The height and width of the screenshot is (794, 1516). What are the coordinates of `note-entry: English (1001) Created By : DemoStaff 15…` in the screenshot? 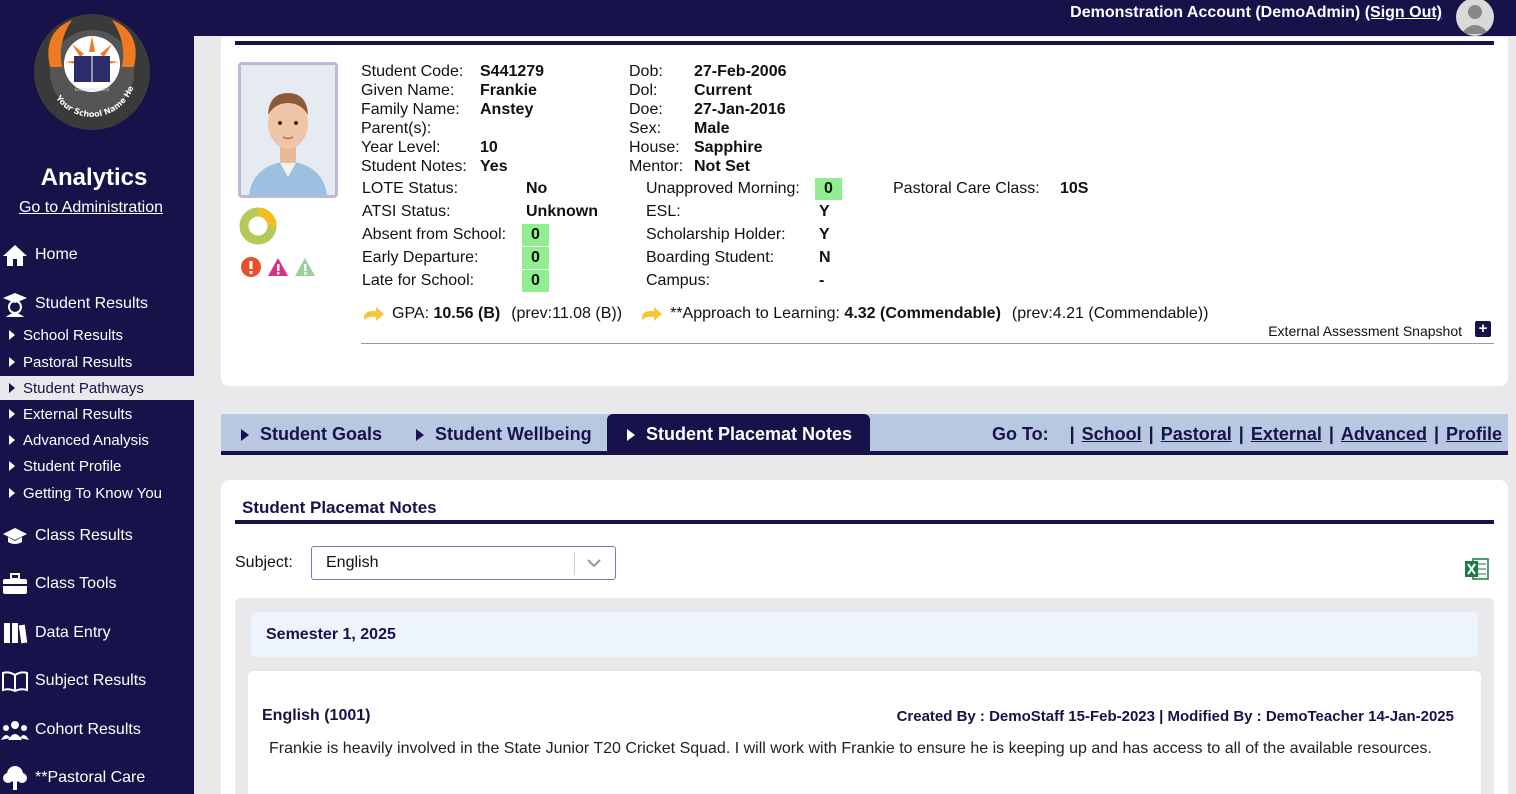 It's located at (864, 732).